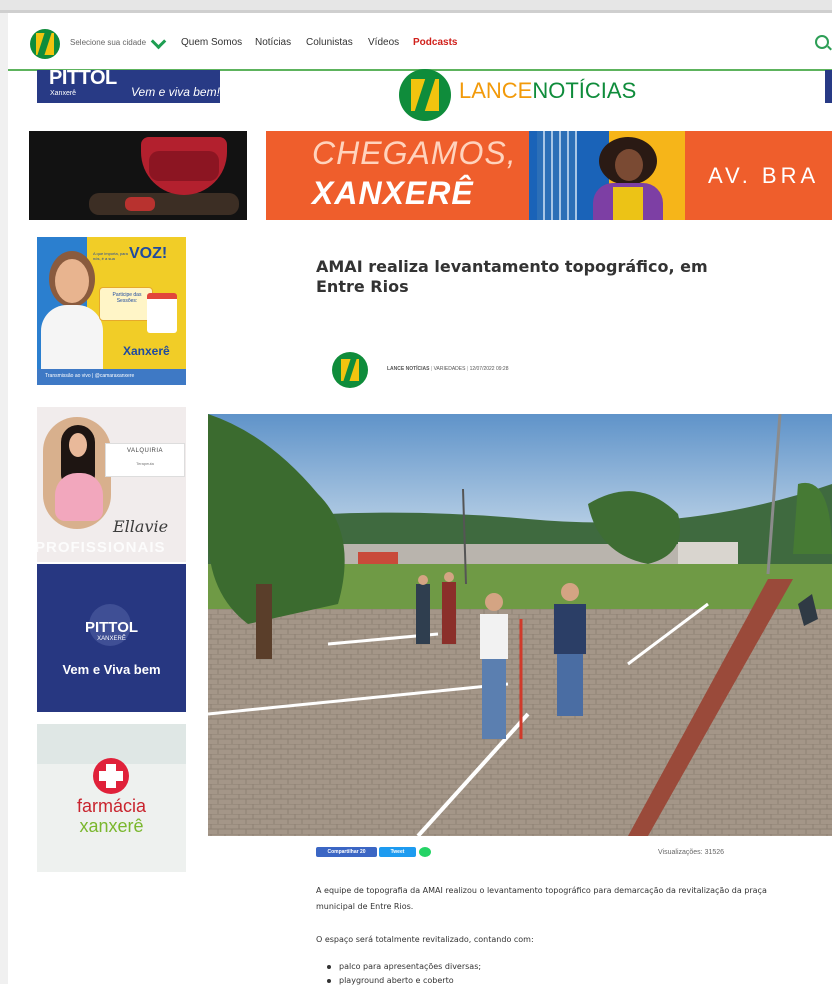 The height and width of the screenshot is (988, 832). Describe the element at coordinates (127, 298) in the screenshot. I see `ad-voz-card-text: Participe das Sessões:` at that location.